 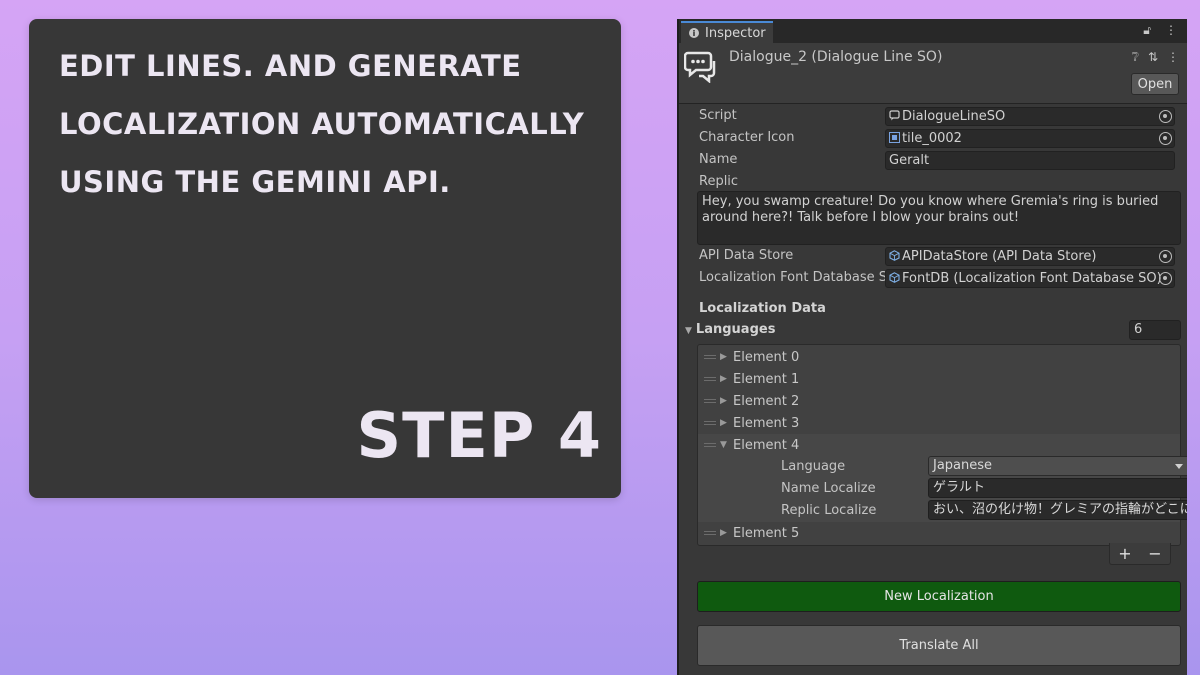 What do you see at coordinates (963, 465) in the screenshot?
I see `language-value: Japanese` at bounding box center [963, 465].